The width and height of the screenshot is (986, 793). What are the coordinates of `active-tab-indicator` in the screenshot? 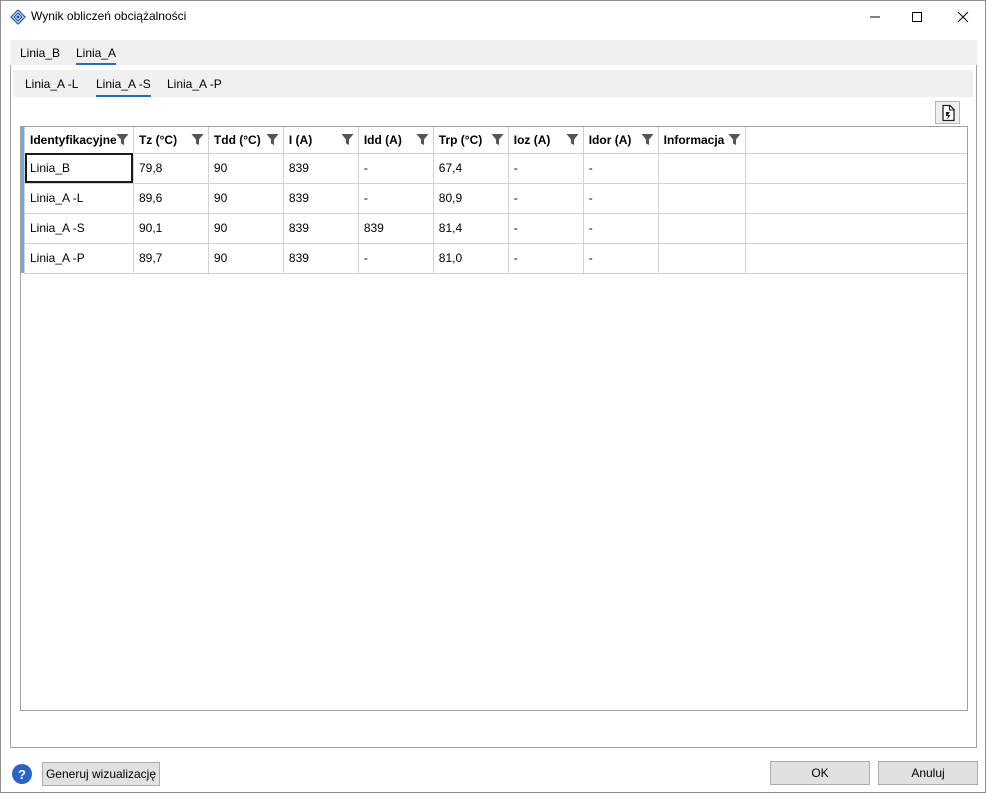 It's located at (123, 96).